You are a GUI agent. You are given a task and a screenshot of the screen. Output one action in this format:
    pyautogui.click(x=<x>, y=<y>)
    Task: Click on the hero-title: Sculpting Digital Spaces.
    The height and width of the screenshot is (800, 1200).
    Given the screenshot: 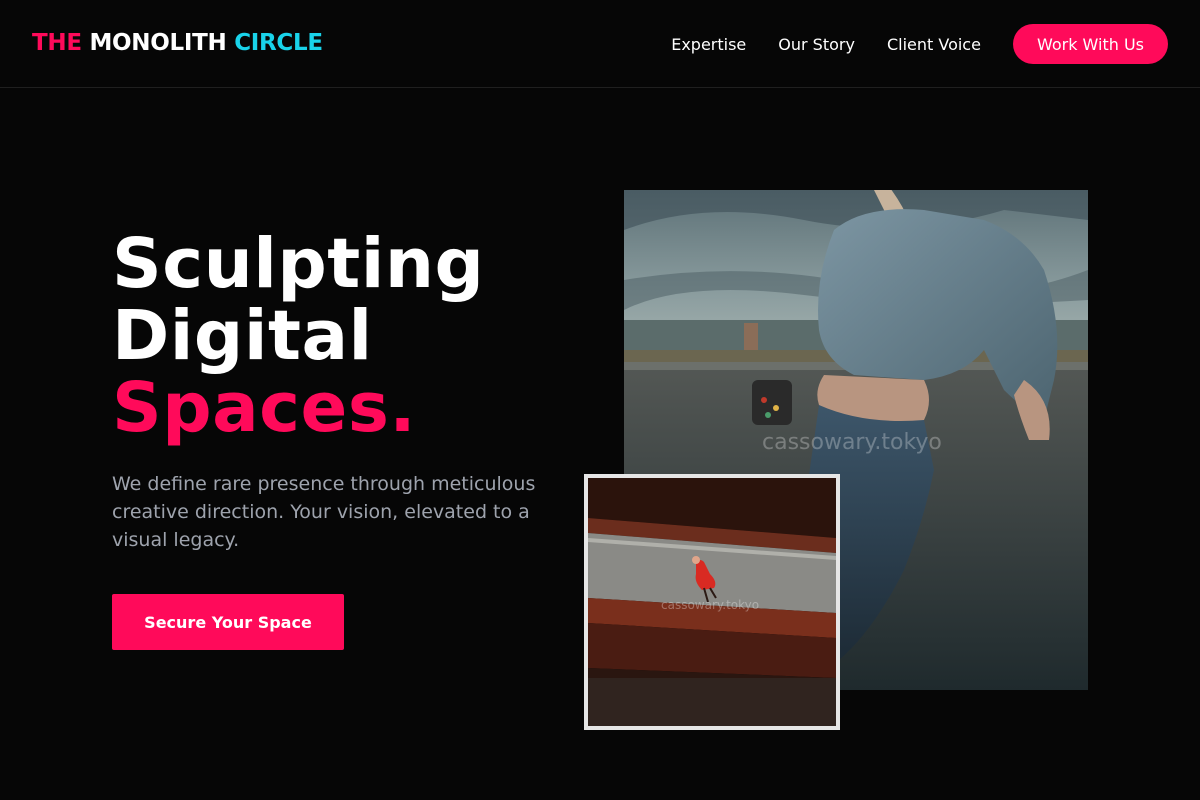 What is the action you would take?
    pyautogui.click(x=298, y=336)
    